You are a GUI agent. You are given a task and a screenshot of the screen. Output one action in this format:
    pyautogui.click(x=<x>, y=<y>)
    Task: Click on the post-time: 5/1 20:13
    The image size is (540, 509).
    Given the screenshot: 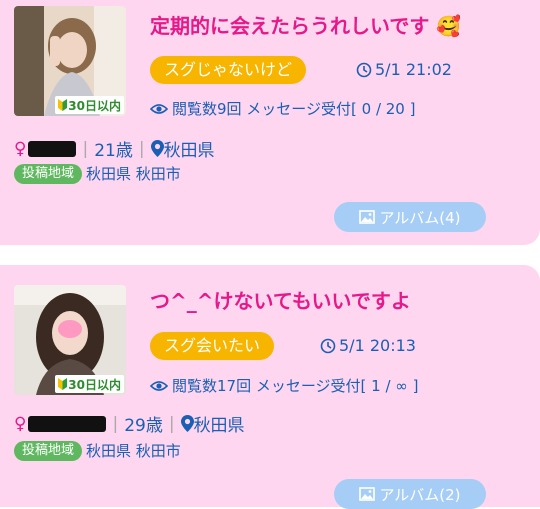 What is the action you would take?
    pyautogui.click(x=368, y=345)
    